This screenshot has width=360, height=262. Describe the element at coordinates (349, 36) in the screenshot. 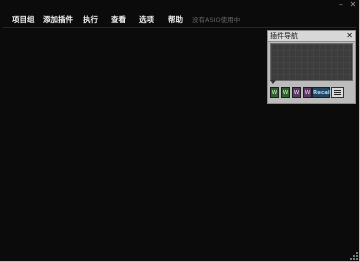

I see `close-icon: ✕` at that location.